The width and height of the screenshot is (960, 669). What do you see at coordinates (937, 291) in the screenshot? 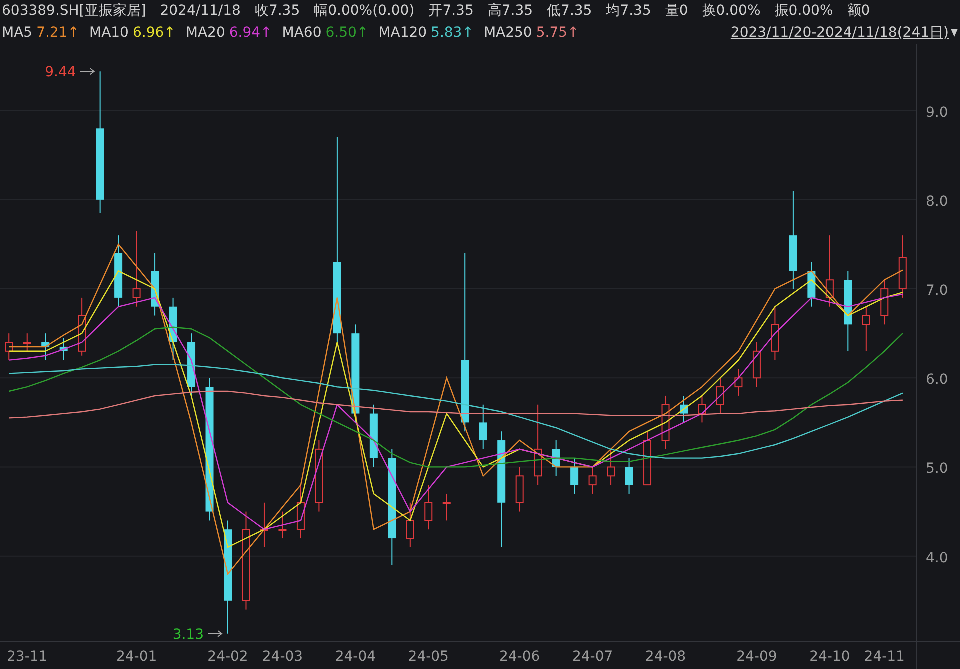
I see `price-axis-label: 7.0` at bounding box center [937, 291].